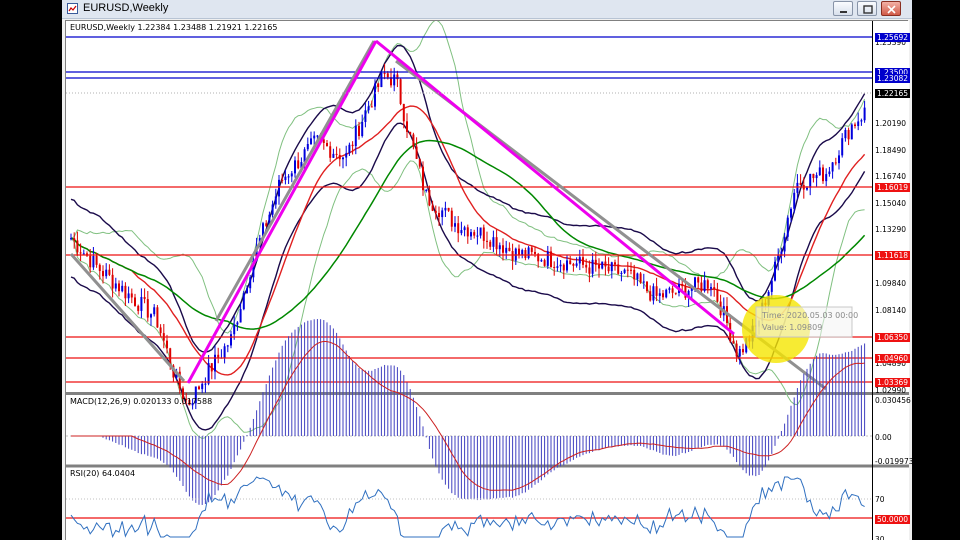 The height and width of the screenshot is (540, 960). What do you see at coordinates (893, 93) in the screenshot?
I see `current-price-tag: 1.22165` at bounding box center [893, 93].